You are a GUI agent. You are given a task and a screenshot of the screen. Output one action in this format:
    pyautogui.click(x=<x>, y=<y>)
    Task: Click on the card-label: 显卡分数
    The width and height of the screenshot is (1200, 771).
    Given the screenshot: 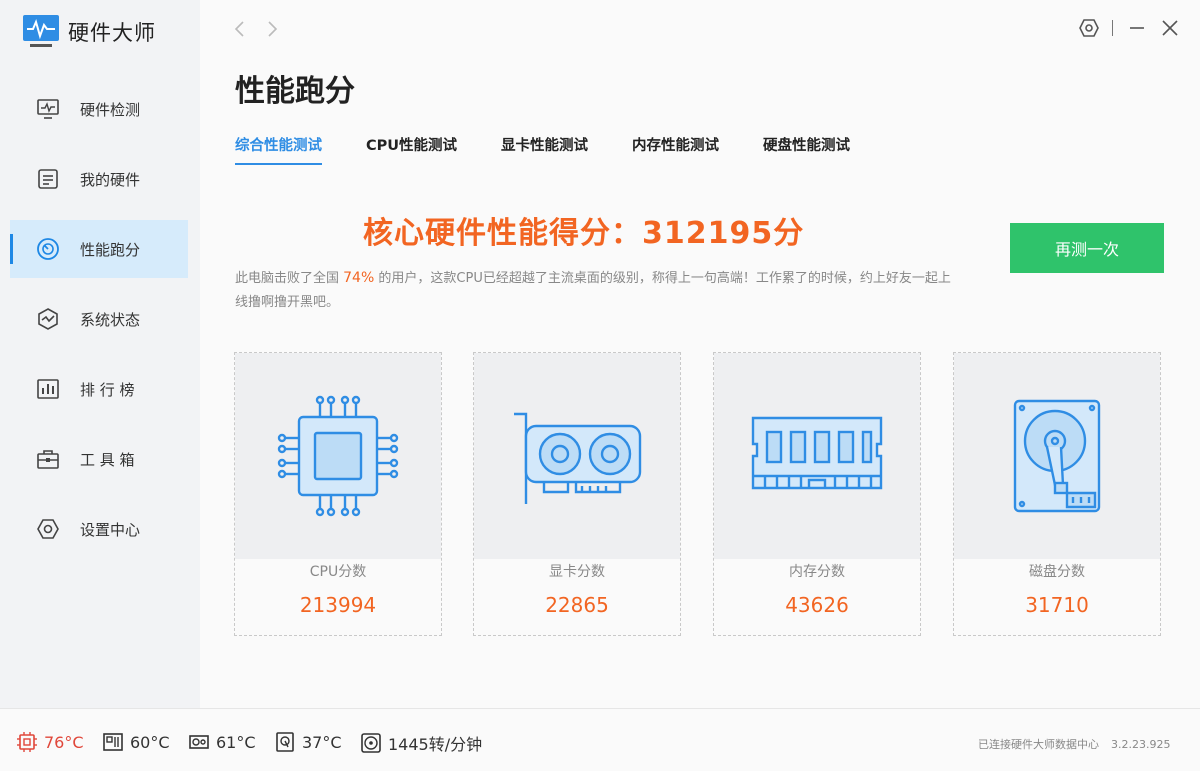 What is the action you would take?
    pyautogui.click(x=577, y=572)
    